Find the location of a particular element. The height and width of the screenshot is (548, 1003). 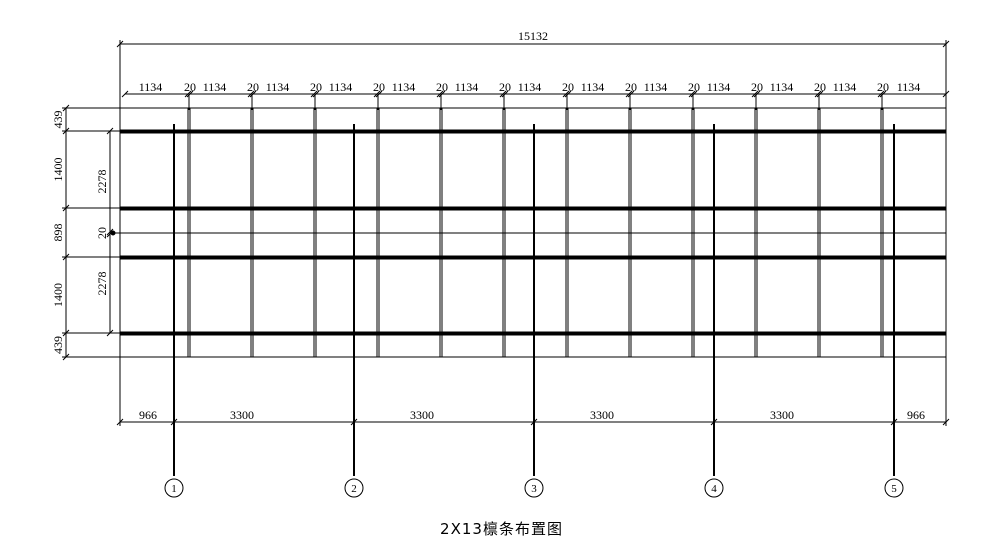

drawing-title: 2X13檩条布置图 is located at coordinates (501, 529).